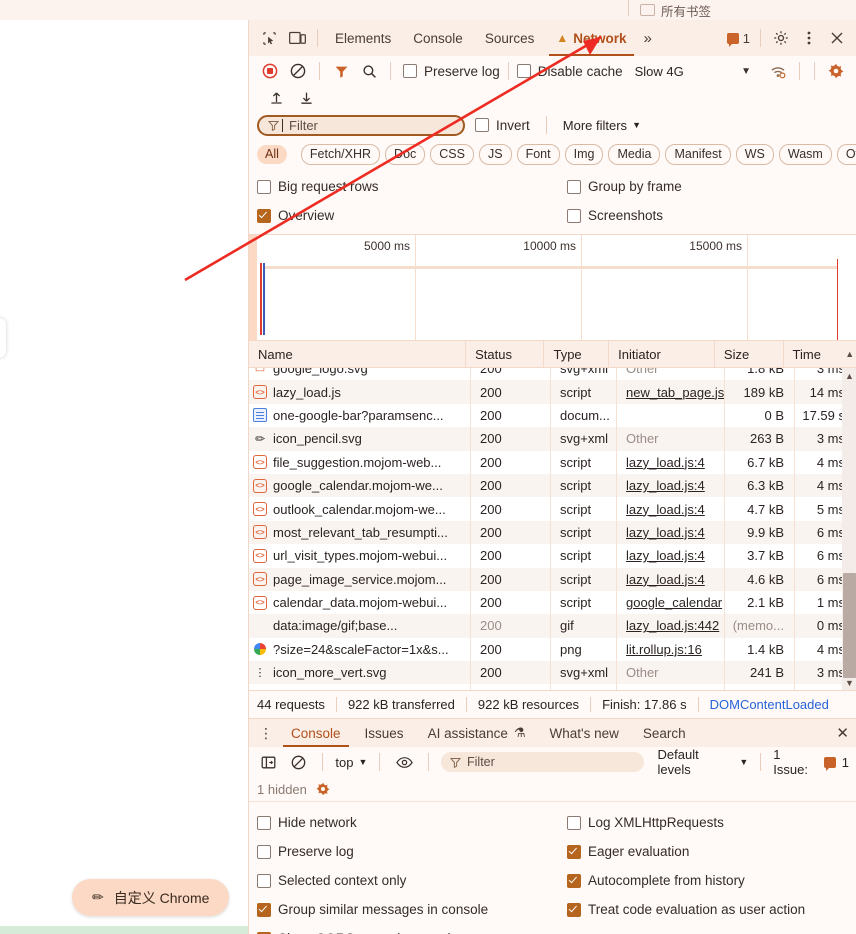  I want to click on request-name-cell: <> lazy_load.js, so click(360, 392).